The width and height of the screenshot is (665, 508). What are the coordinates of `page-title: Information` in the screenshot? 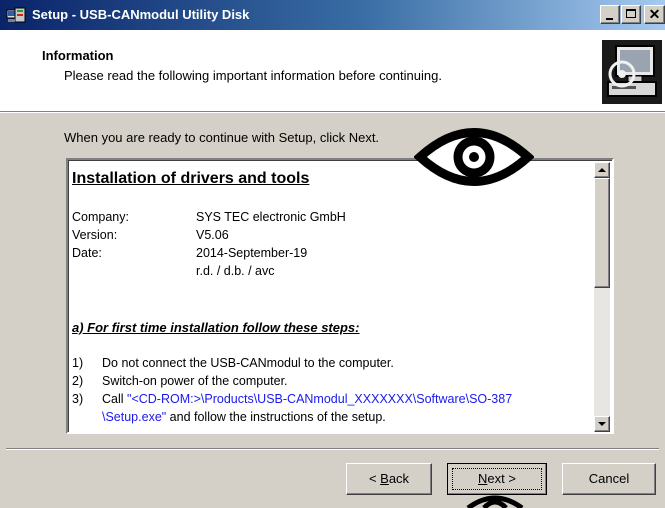 It's located at (78, 55).